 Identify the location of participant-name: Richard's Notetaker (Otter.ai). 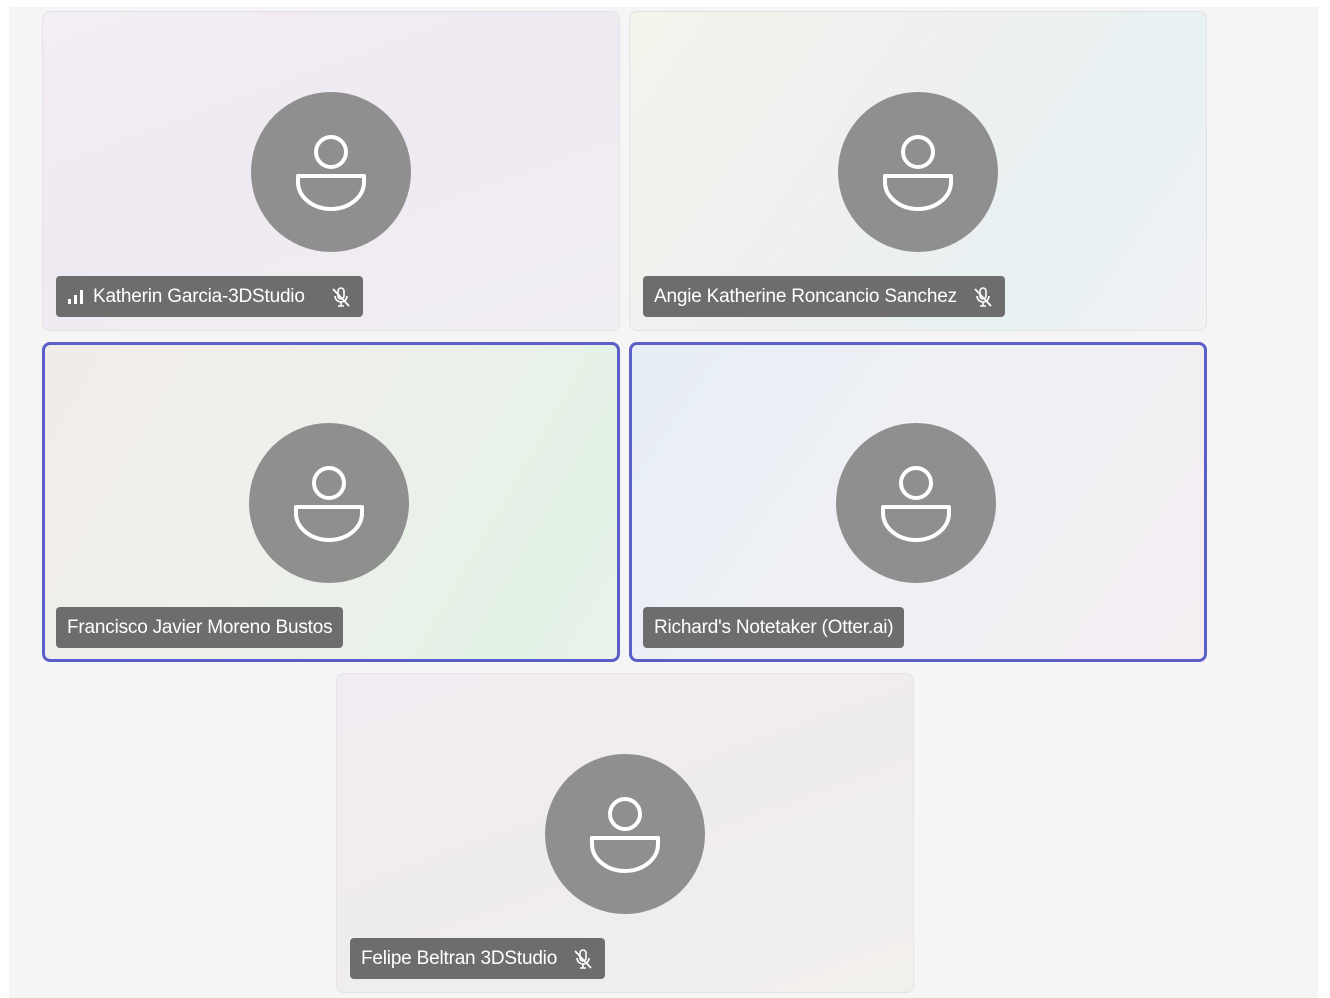
(774, 627).